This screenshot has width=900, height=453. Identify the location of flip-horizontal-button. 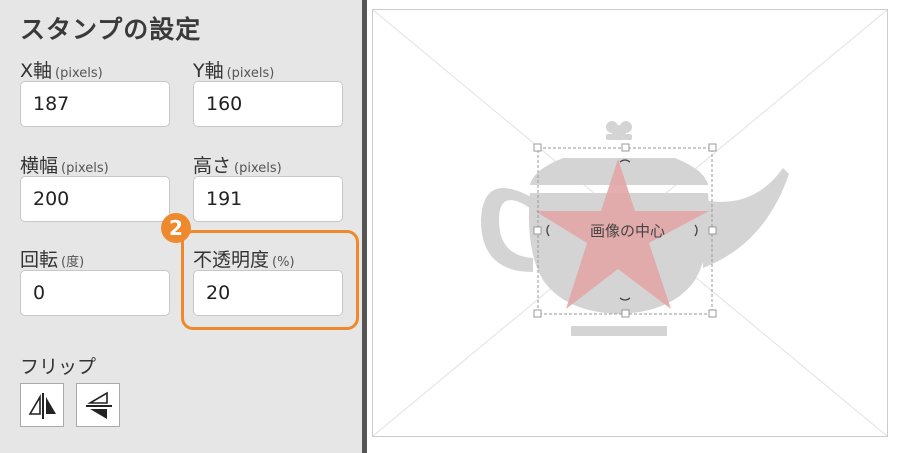
(42, 405).